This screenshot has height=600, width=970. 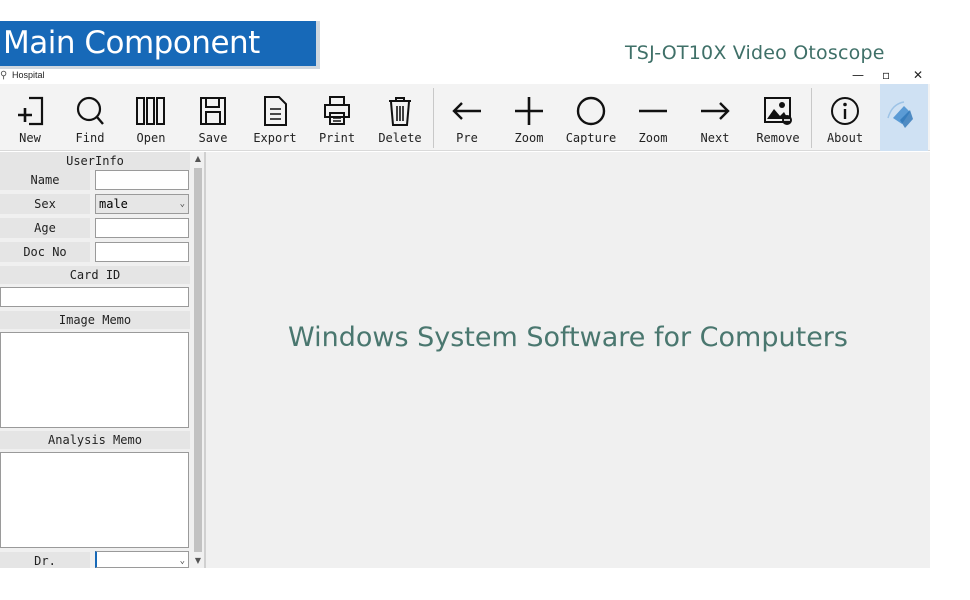 I want to click on viewer-caption: Windows System Software for Computers, so click(x=568, y=337).